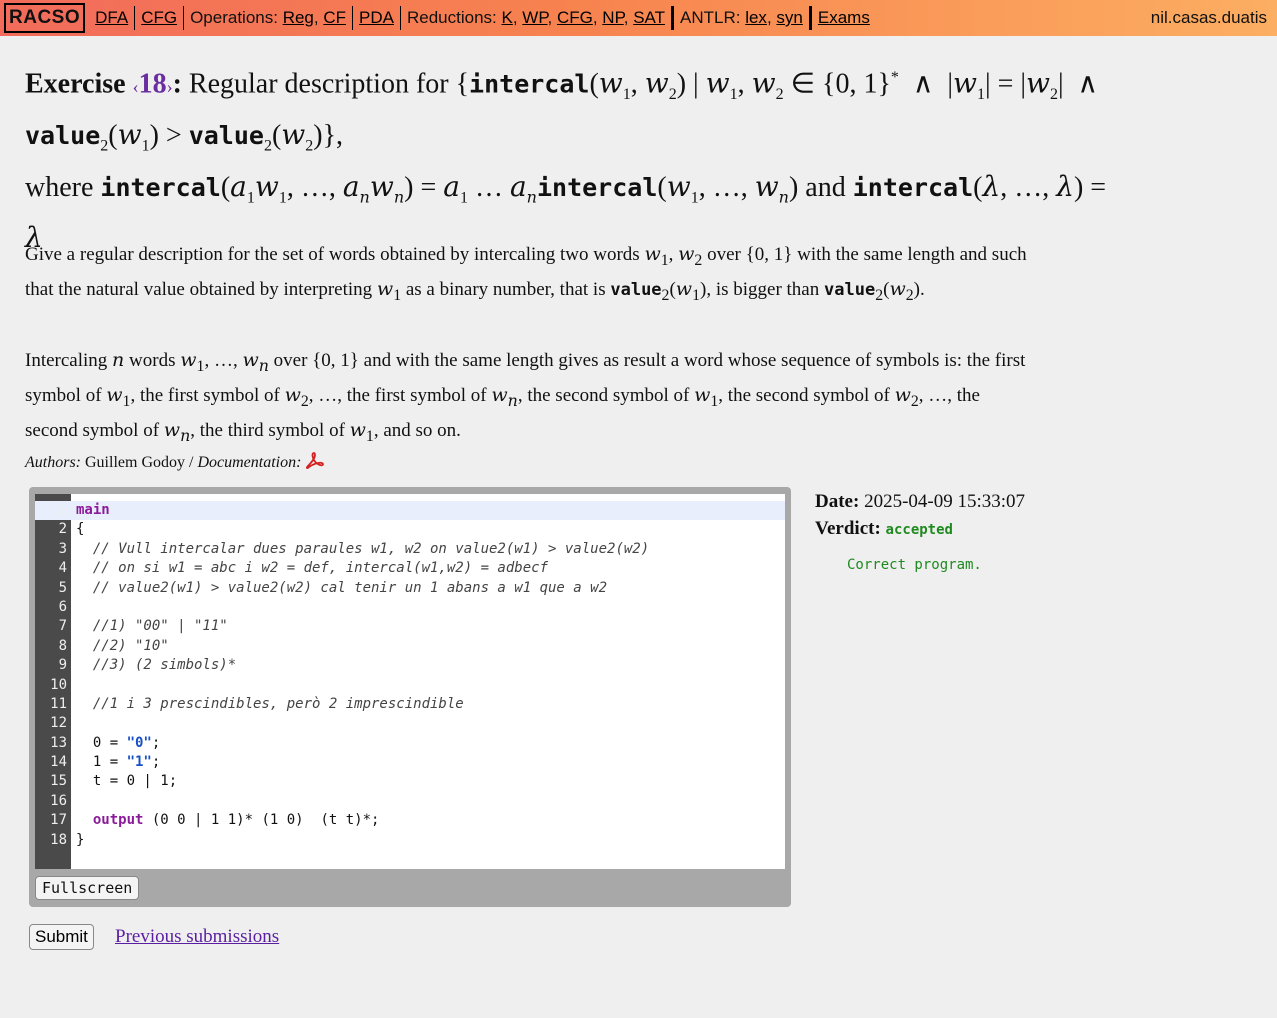 Image resolution: width=1277 pixels, height=1018 pixels. Describe the element at coordinates (135, 462) in the screenshot. I see `authors-names: Guillem Godoy` at that location.